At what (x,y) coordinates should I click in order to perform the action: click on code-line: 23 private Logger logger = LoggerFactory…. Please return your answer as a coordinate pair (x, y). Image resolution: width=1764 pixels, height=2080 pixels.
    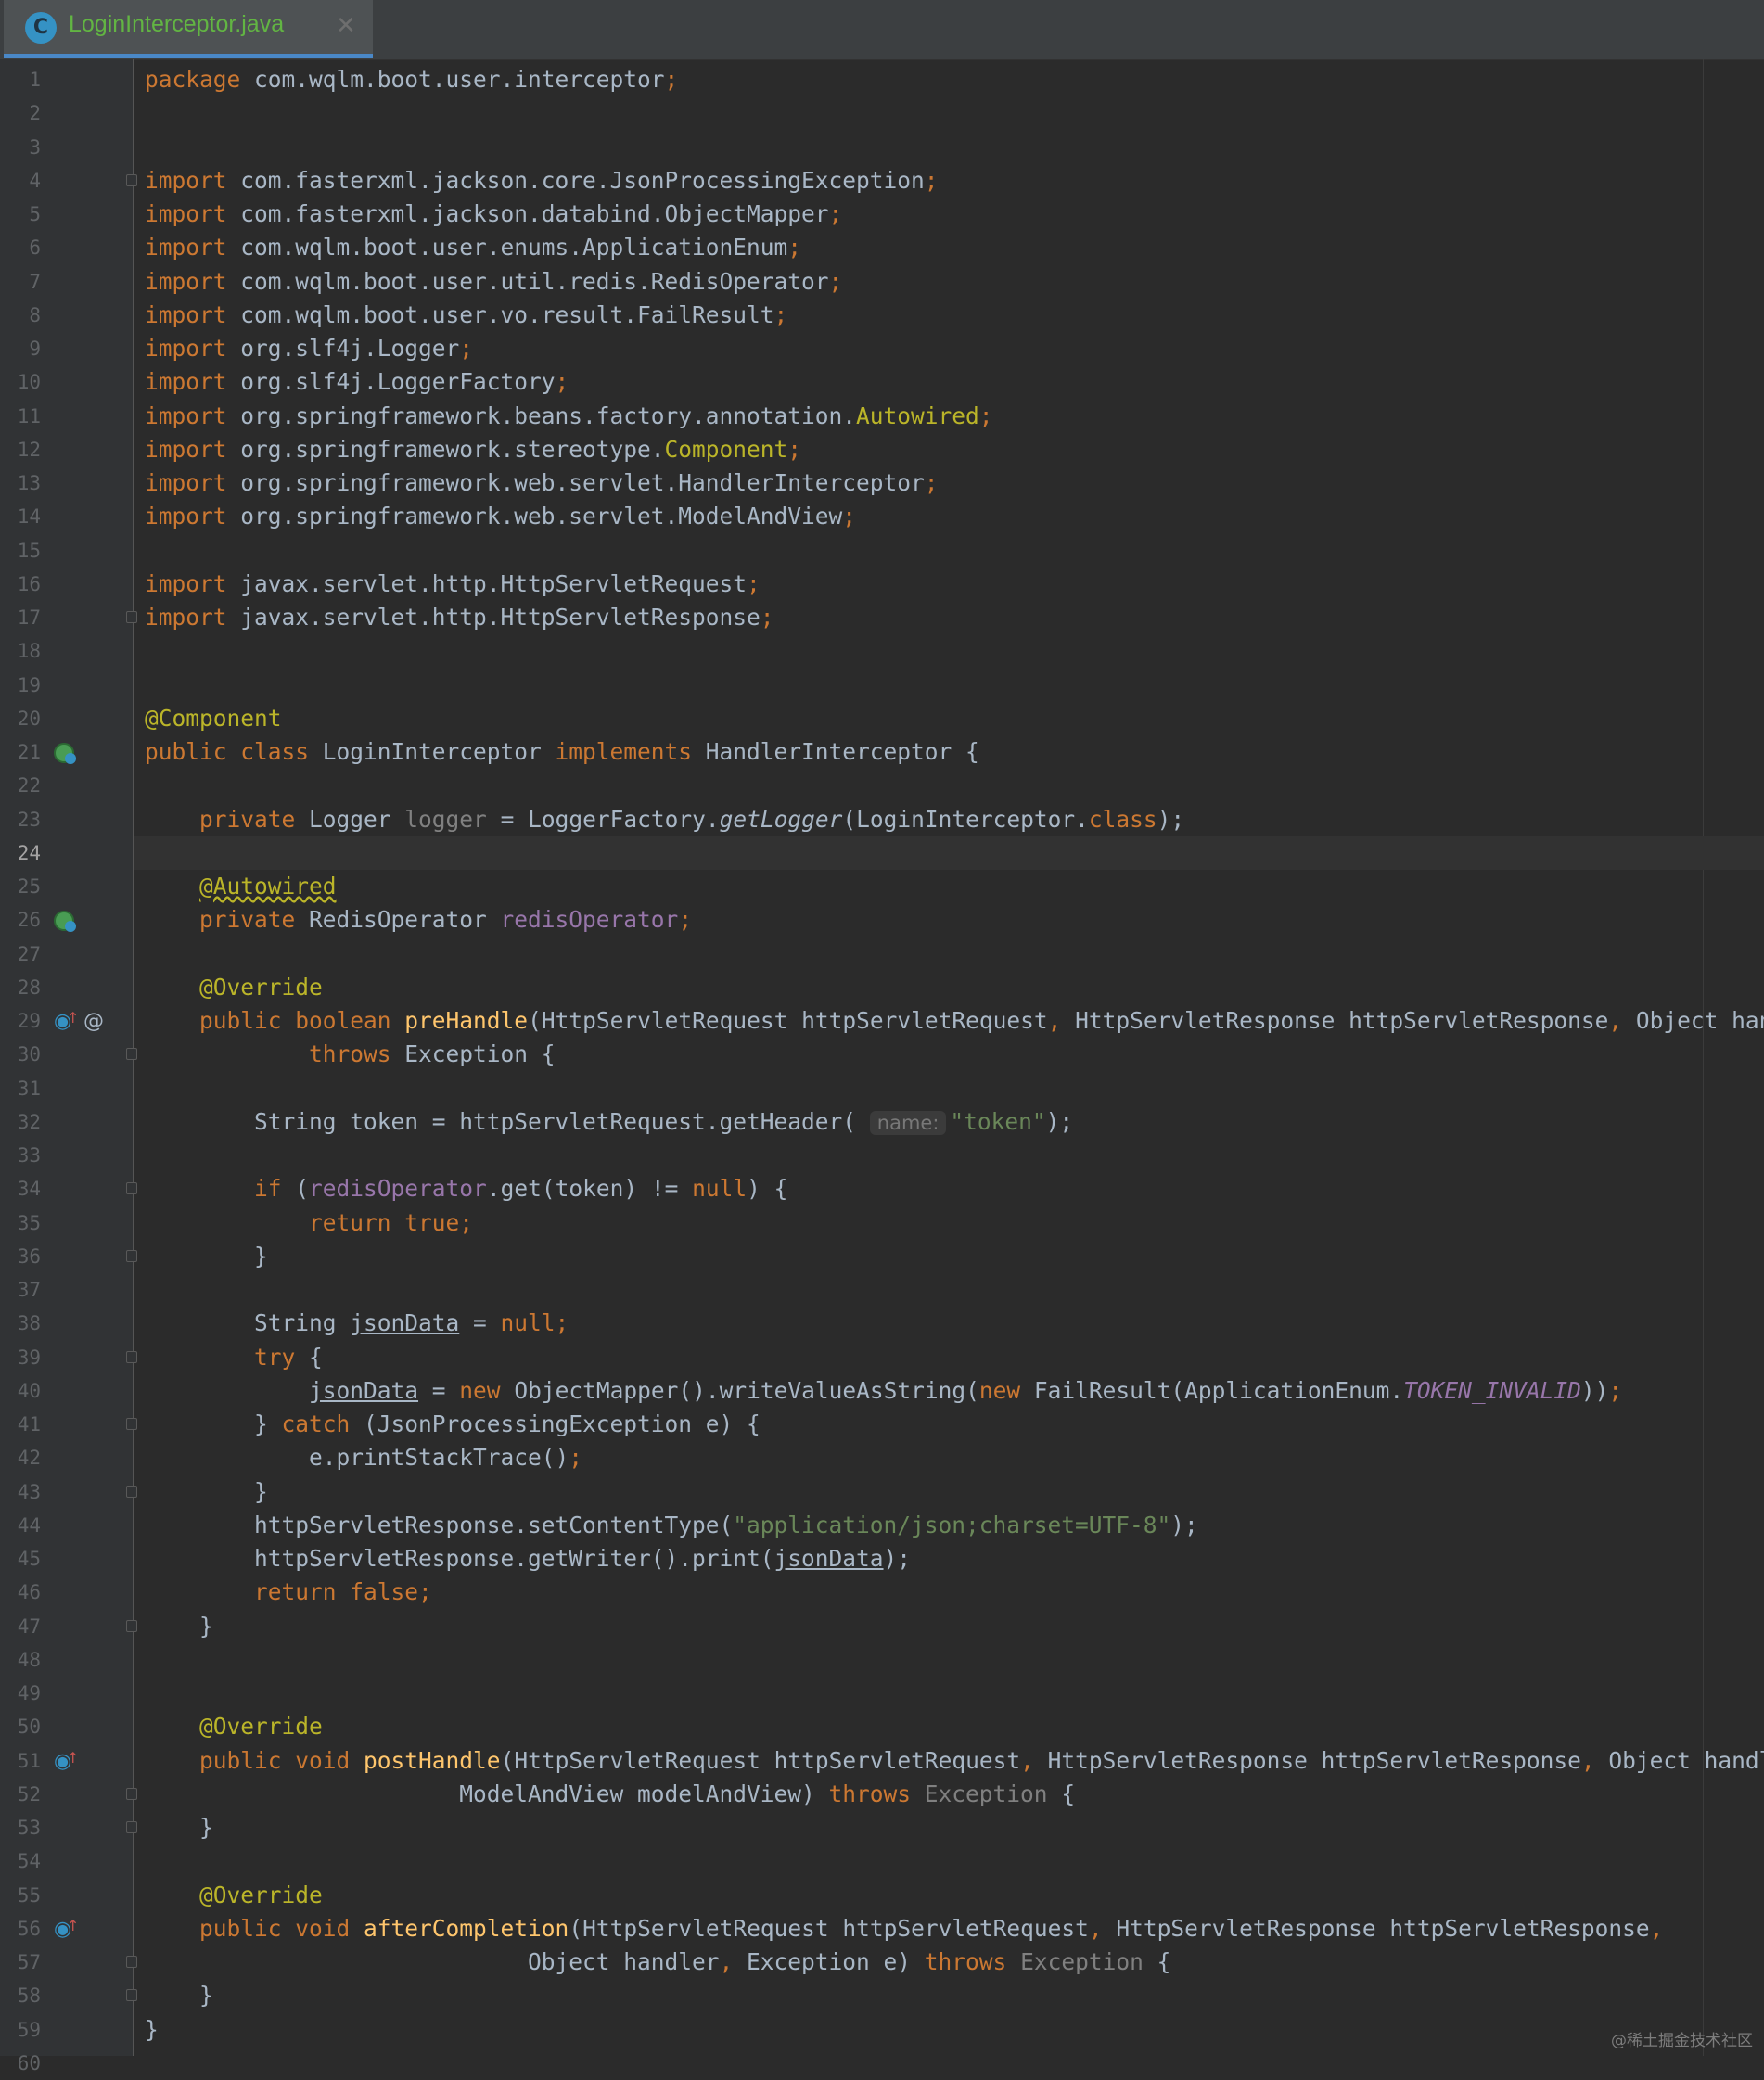
    Looking at the image, I should click on (882, 820).